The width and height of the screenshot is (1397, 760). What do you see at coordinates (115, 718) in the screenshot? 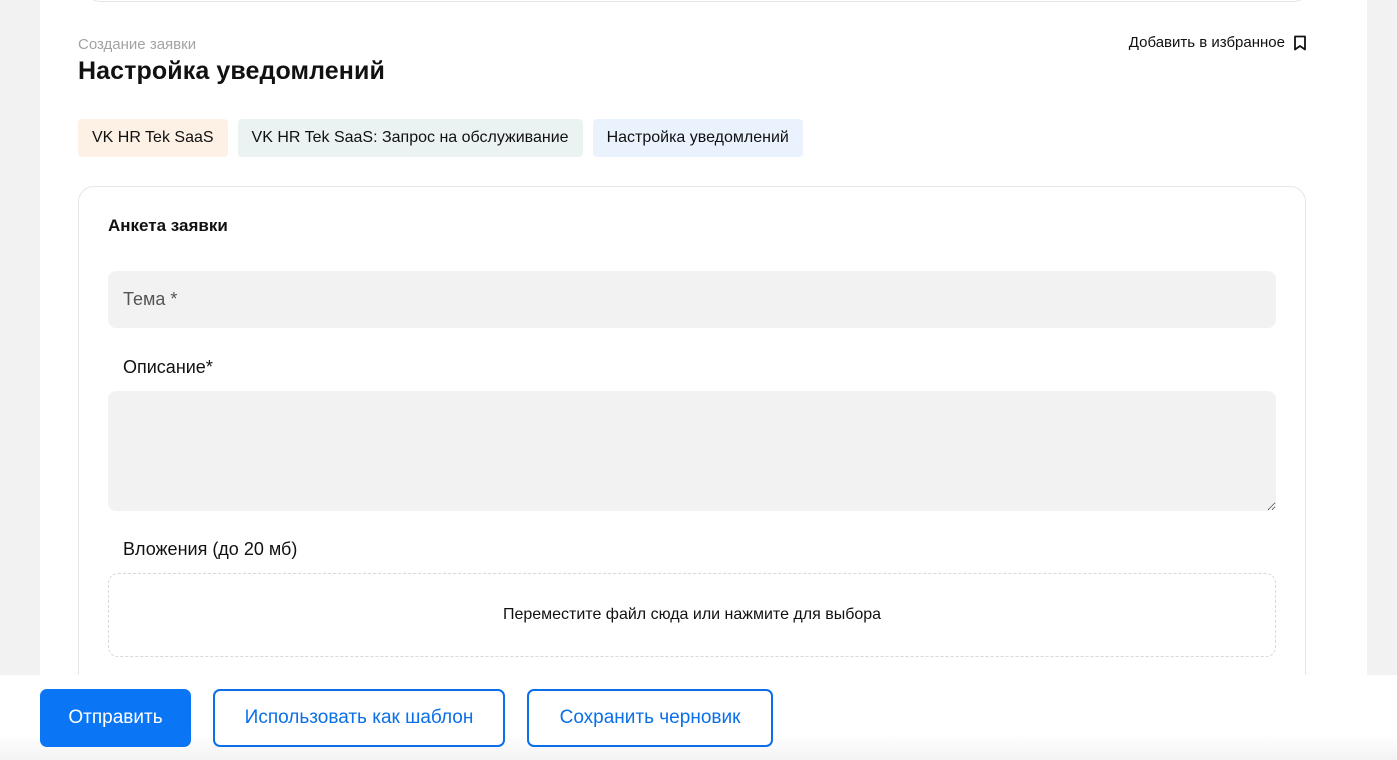
I see `submit-button: Отправить` at bounding box center [115, 718].